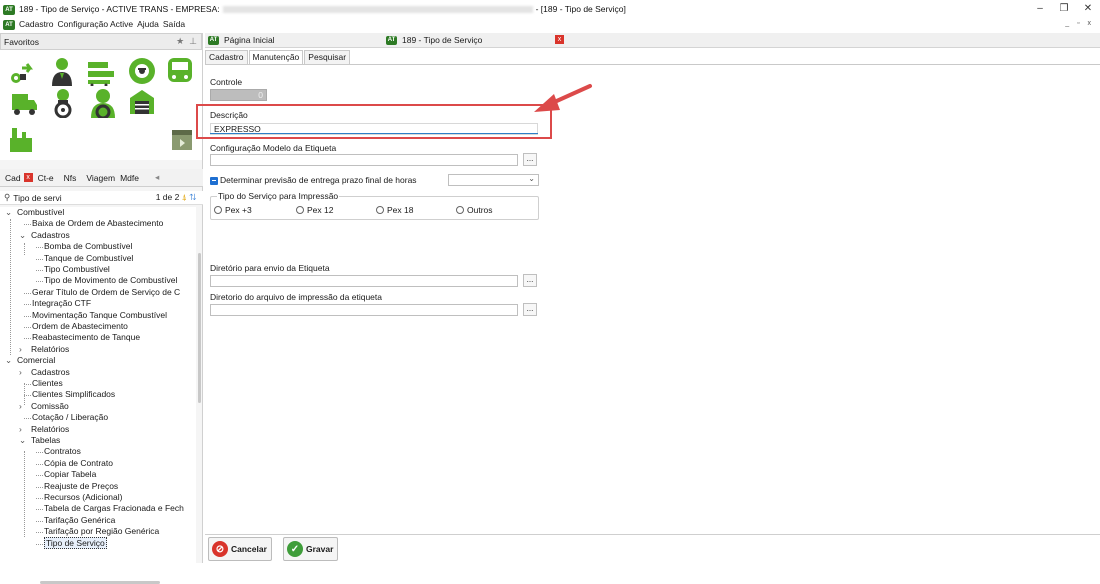  I want to click on tree-scrollbar, so click(199, 328).